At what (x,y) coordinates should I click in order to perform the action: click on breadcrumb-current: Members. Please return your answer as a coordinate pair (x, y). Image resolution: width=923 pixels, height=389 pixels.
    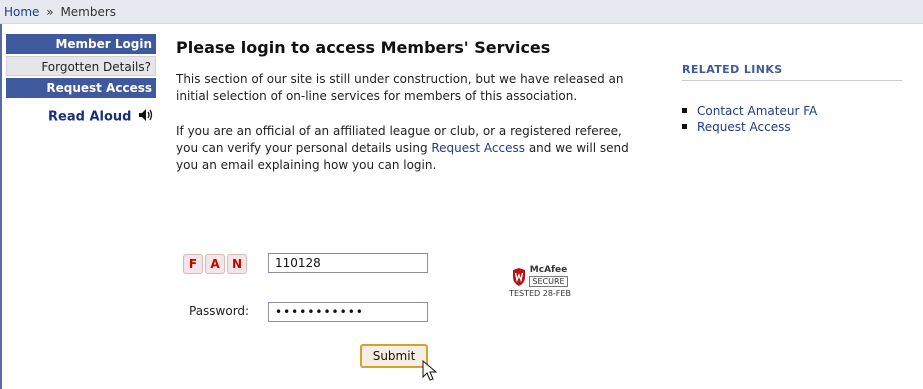
    Looking at the image, I should click on (88, 12).